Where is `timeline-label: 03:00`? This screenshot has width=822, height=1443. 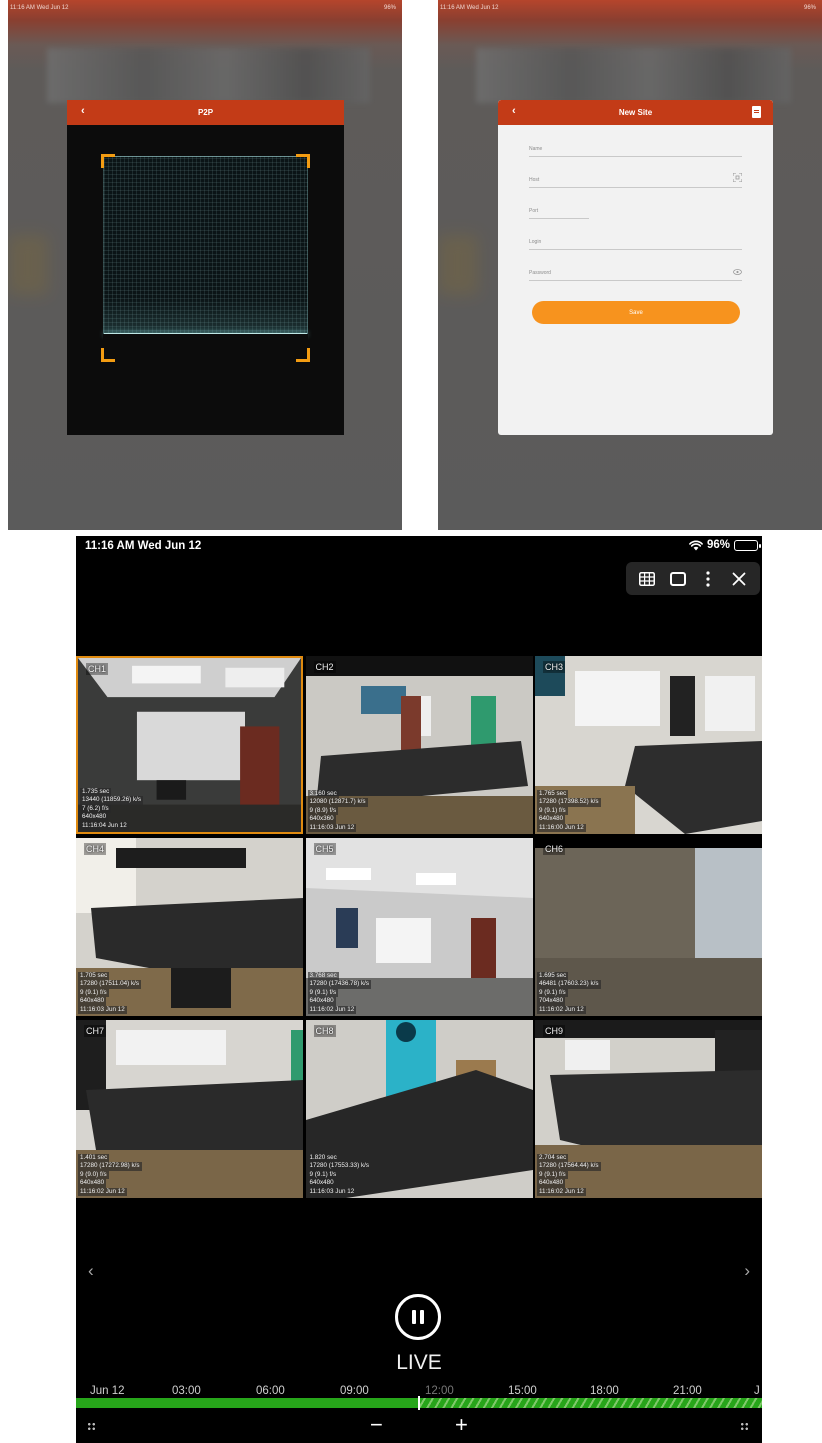 timeline-label: 03:00 is located at coordinates (186, 1391).